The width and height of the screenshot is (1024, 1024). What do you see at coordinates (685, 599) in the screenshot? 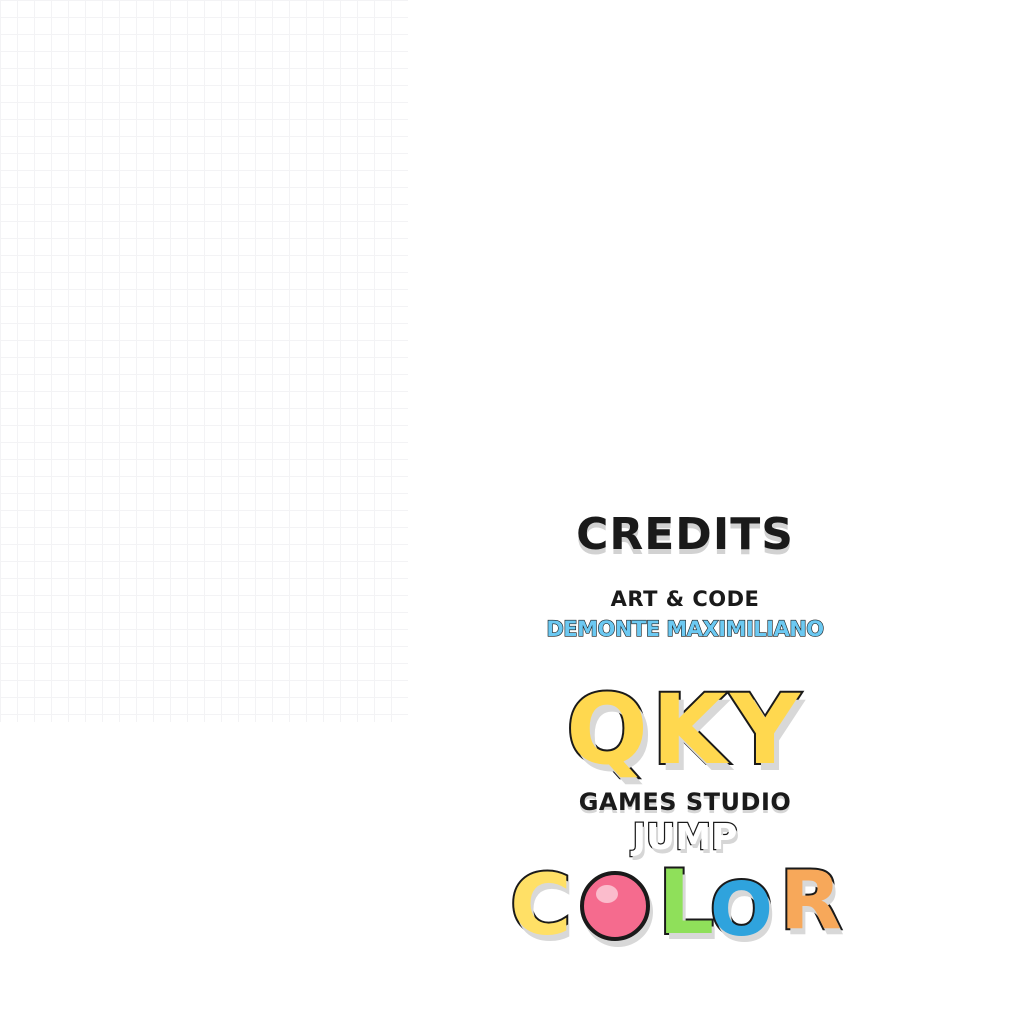
I see `role-label: ART & CODE` at bounding box center [685, 599].